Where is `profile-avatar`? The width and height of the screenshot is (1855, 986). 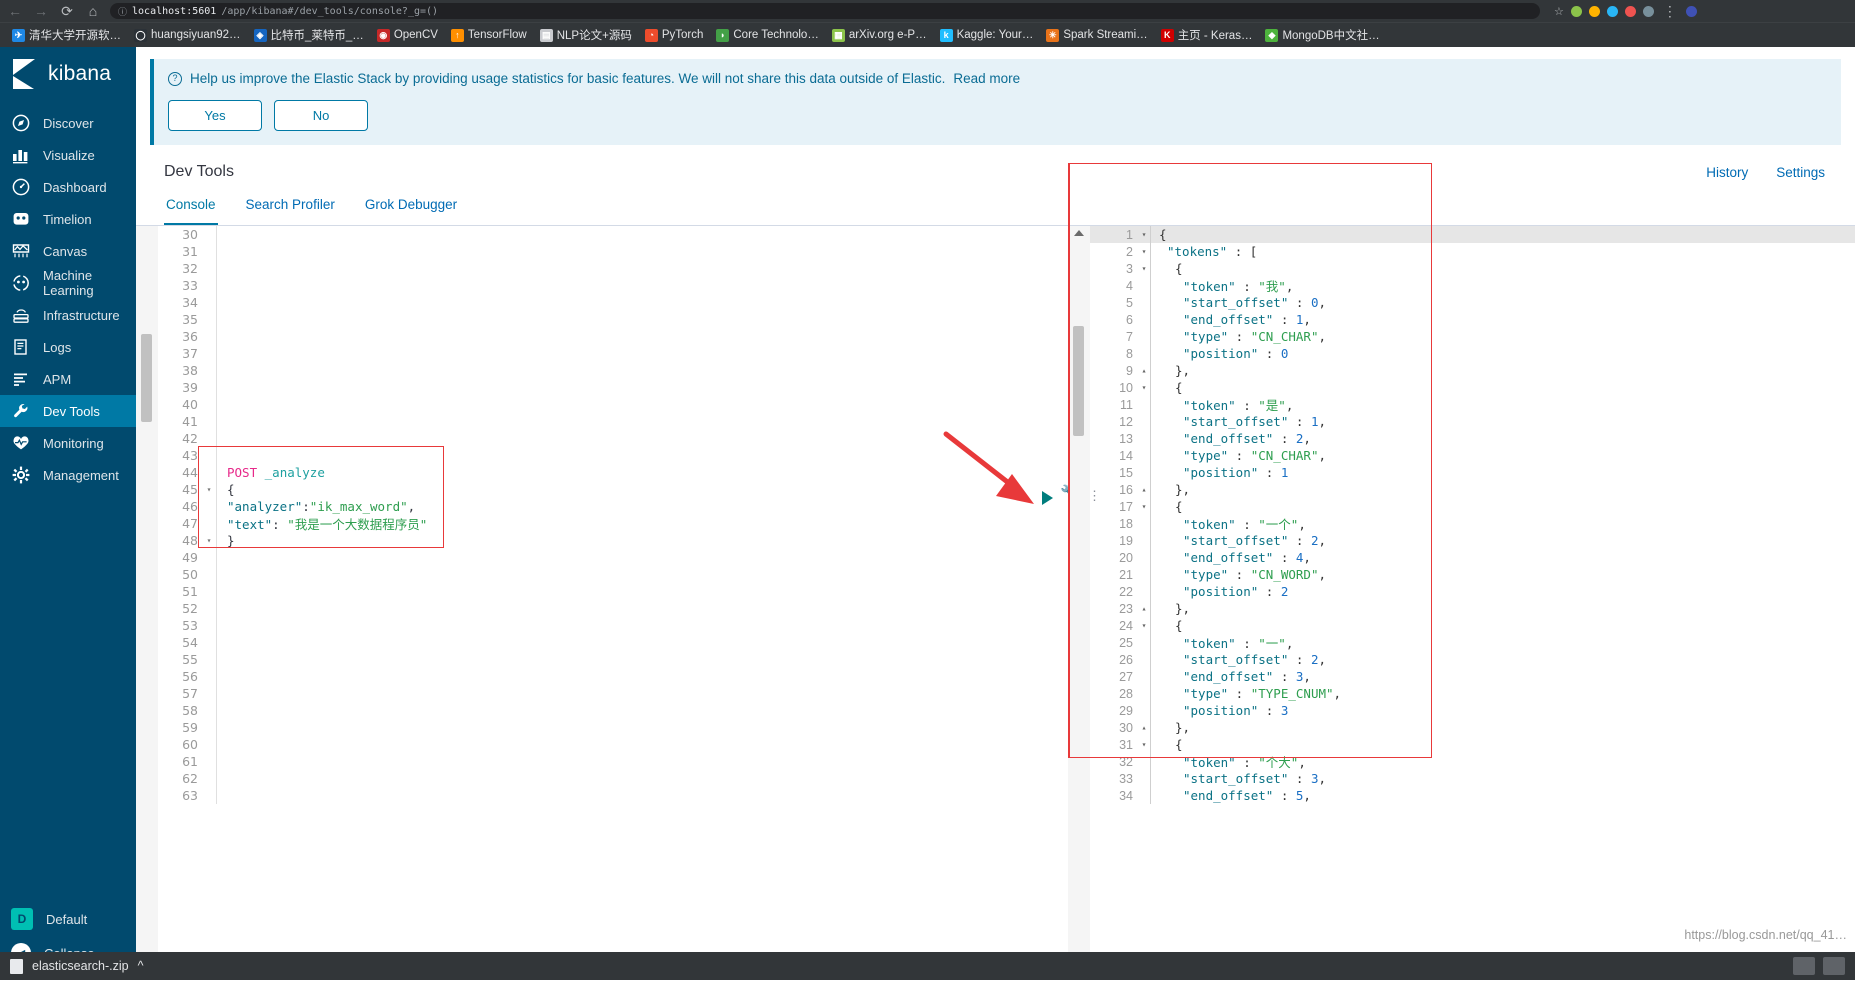 profile-avatar is located at coordinates (1691, 11).